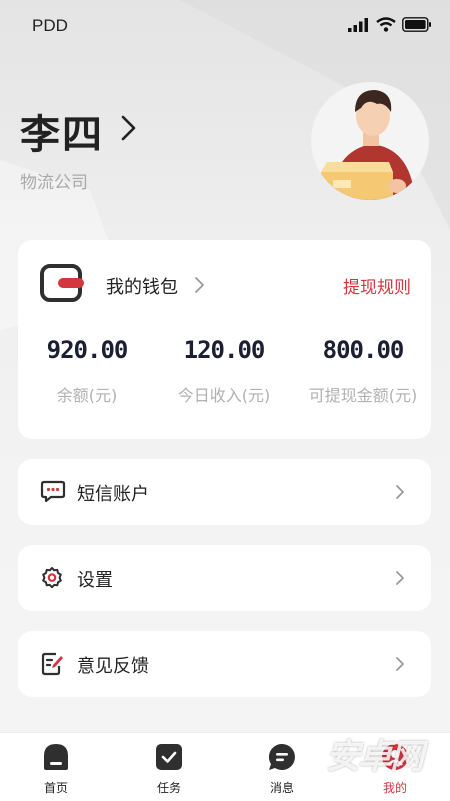  Describe the element at coordinates (52, 664) in the screenshot. I see `feedback-icon` at that location.